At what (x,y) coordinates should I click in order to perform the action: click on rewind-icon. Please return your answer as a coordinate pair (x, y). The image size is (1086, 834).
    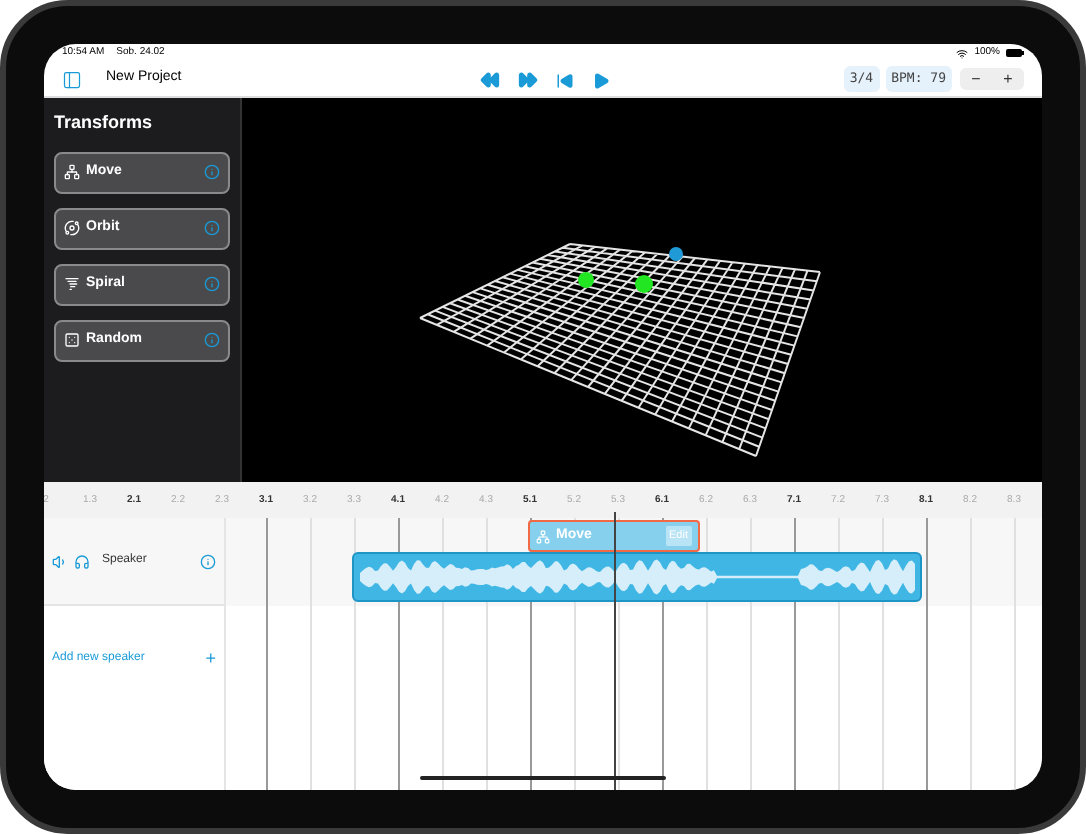
    Looking at the image, I should click on (490, 80).